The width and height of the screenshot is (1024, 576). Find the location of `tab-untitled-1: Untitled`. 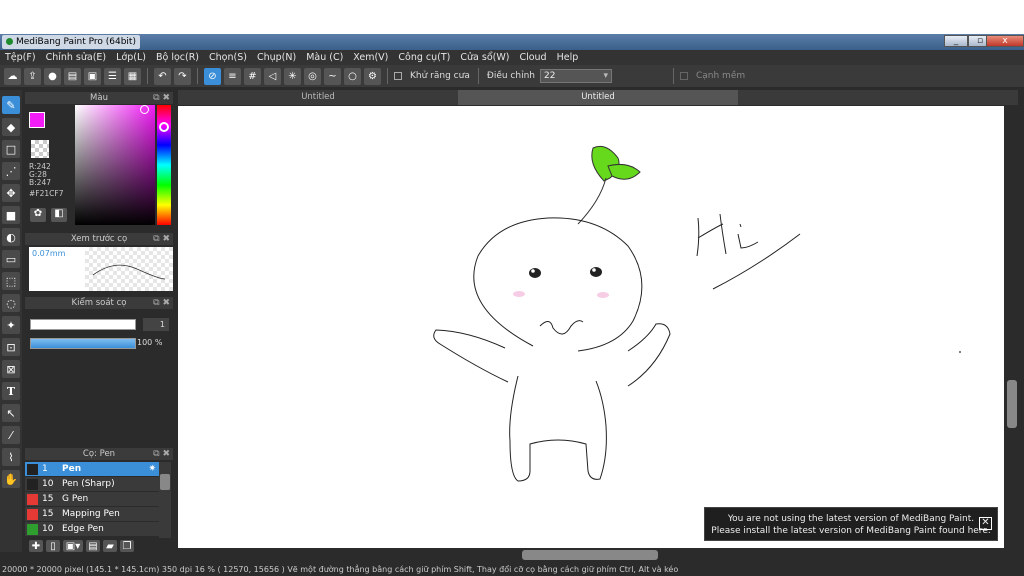

tab-untitled-1: Untitled is located at coordinates (318, 97).